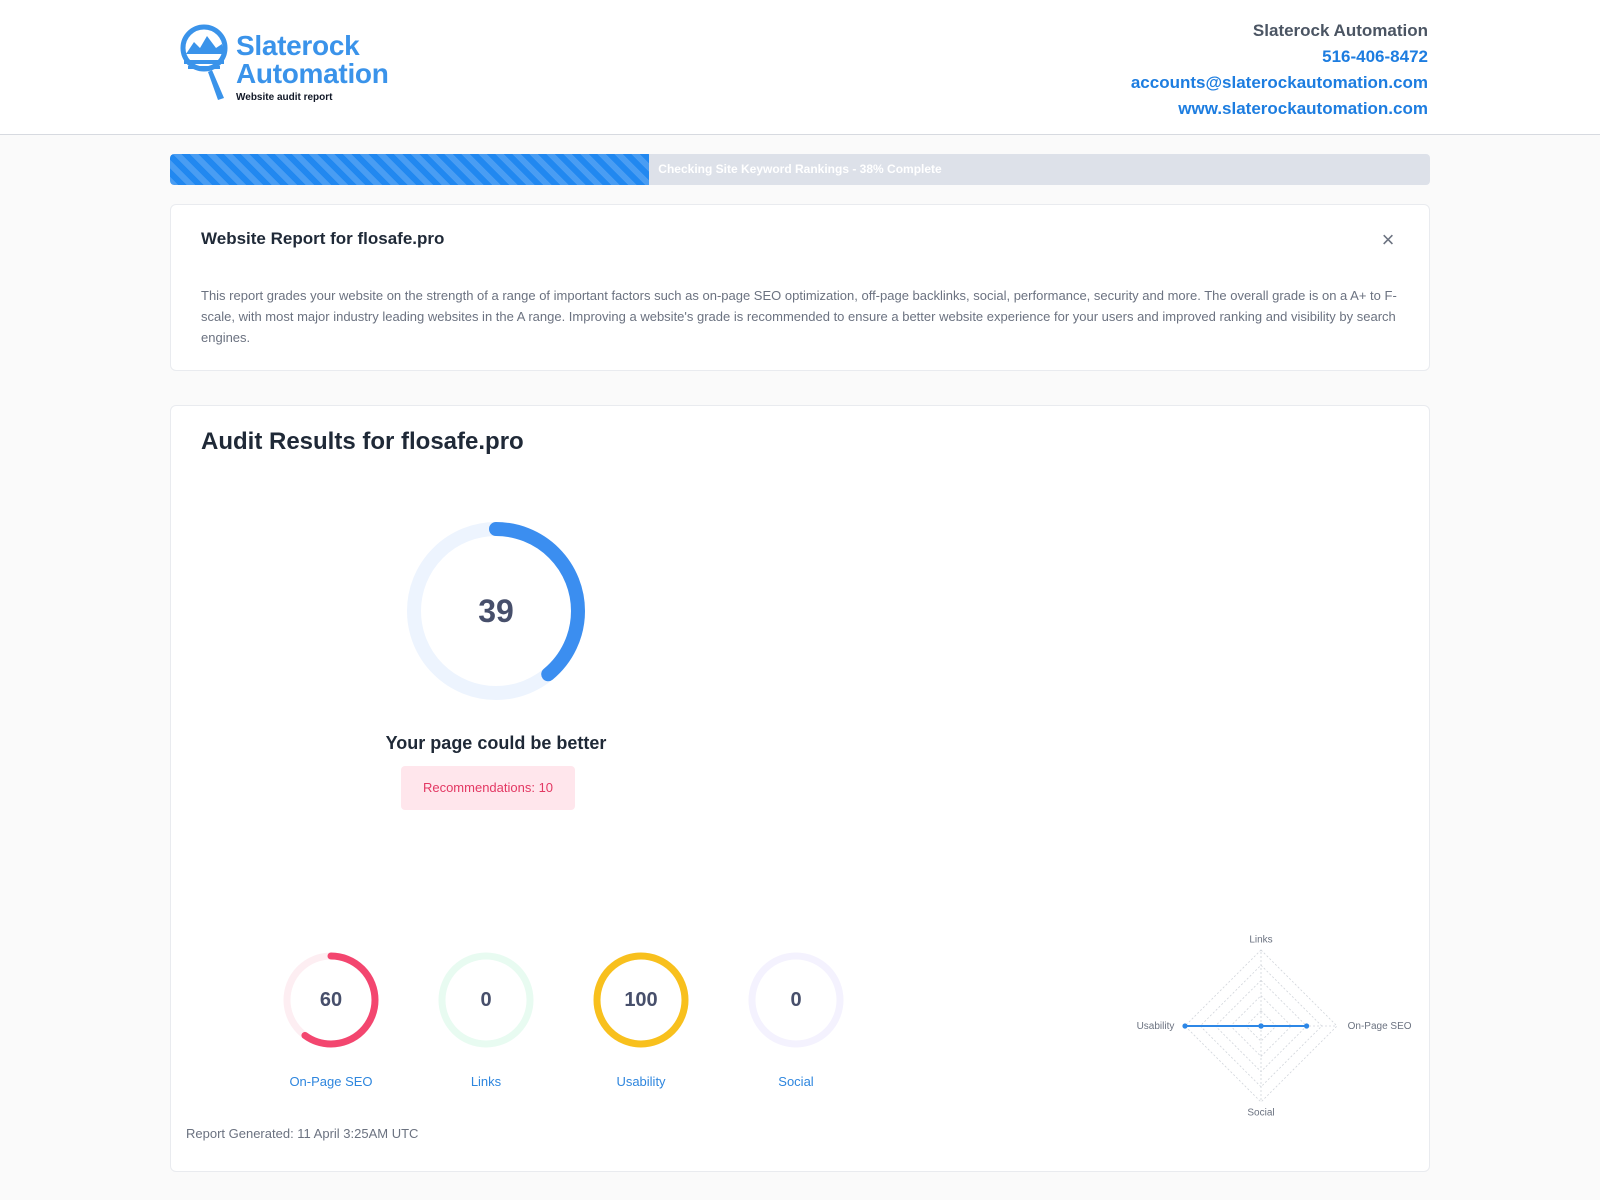 The width and height of the screenshot is (1600, 1200). I want to click on score-verdict: Your page could be better, so click(496, 743).